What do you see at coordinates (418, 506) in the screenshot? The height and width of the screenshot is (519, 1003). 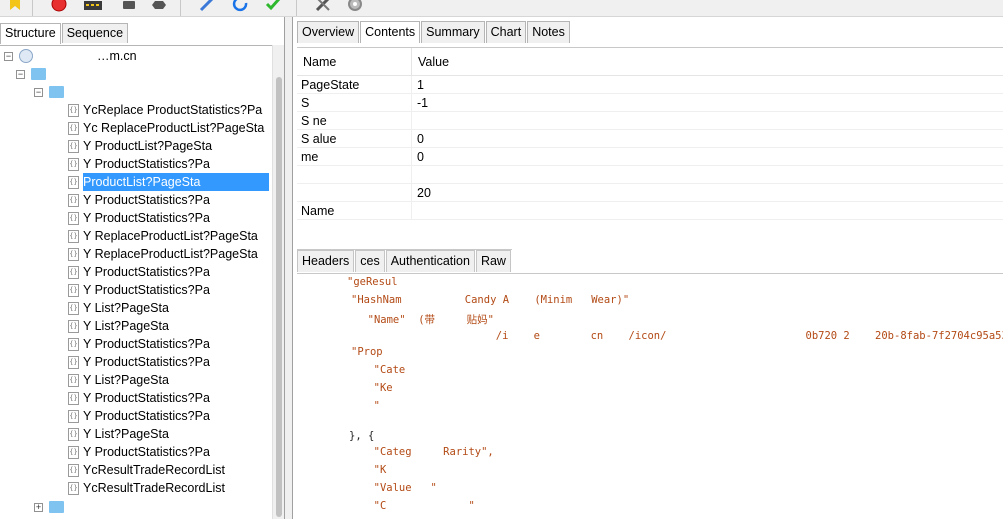 I see `raw-line: "C "` at bounding box center [418, 506].